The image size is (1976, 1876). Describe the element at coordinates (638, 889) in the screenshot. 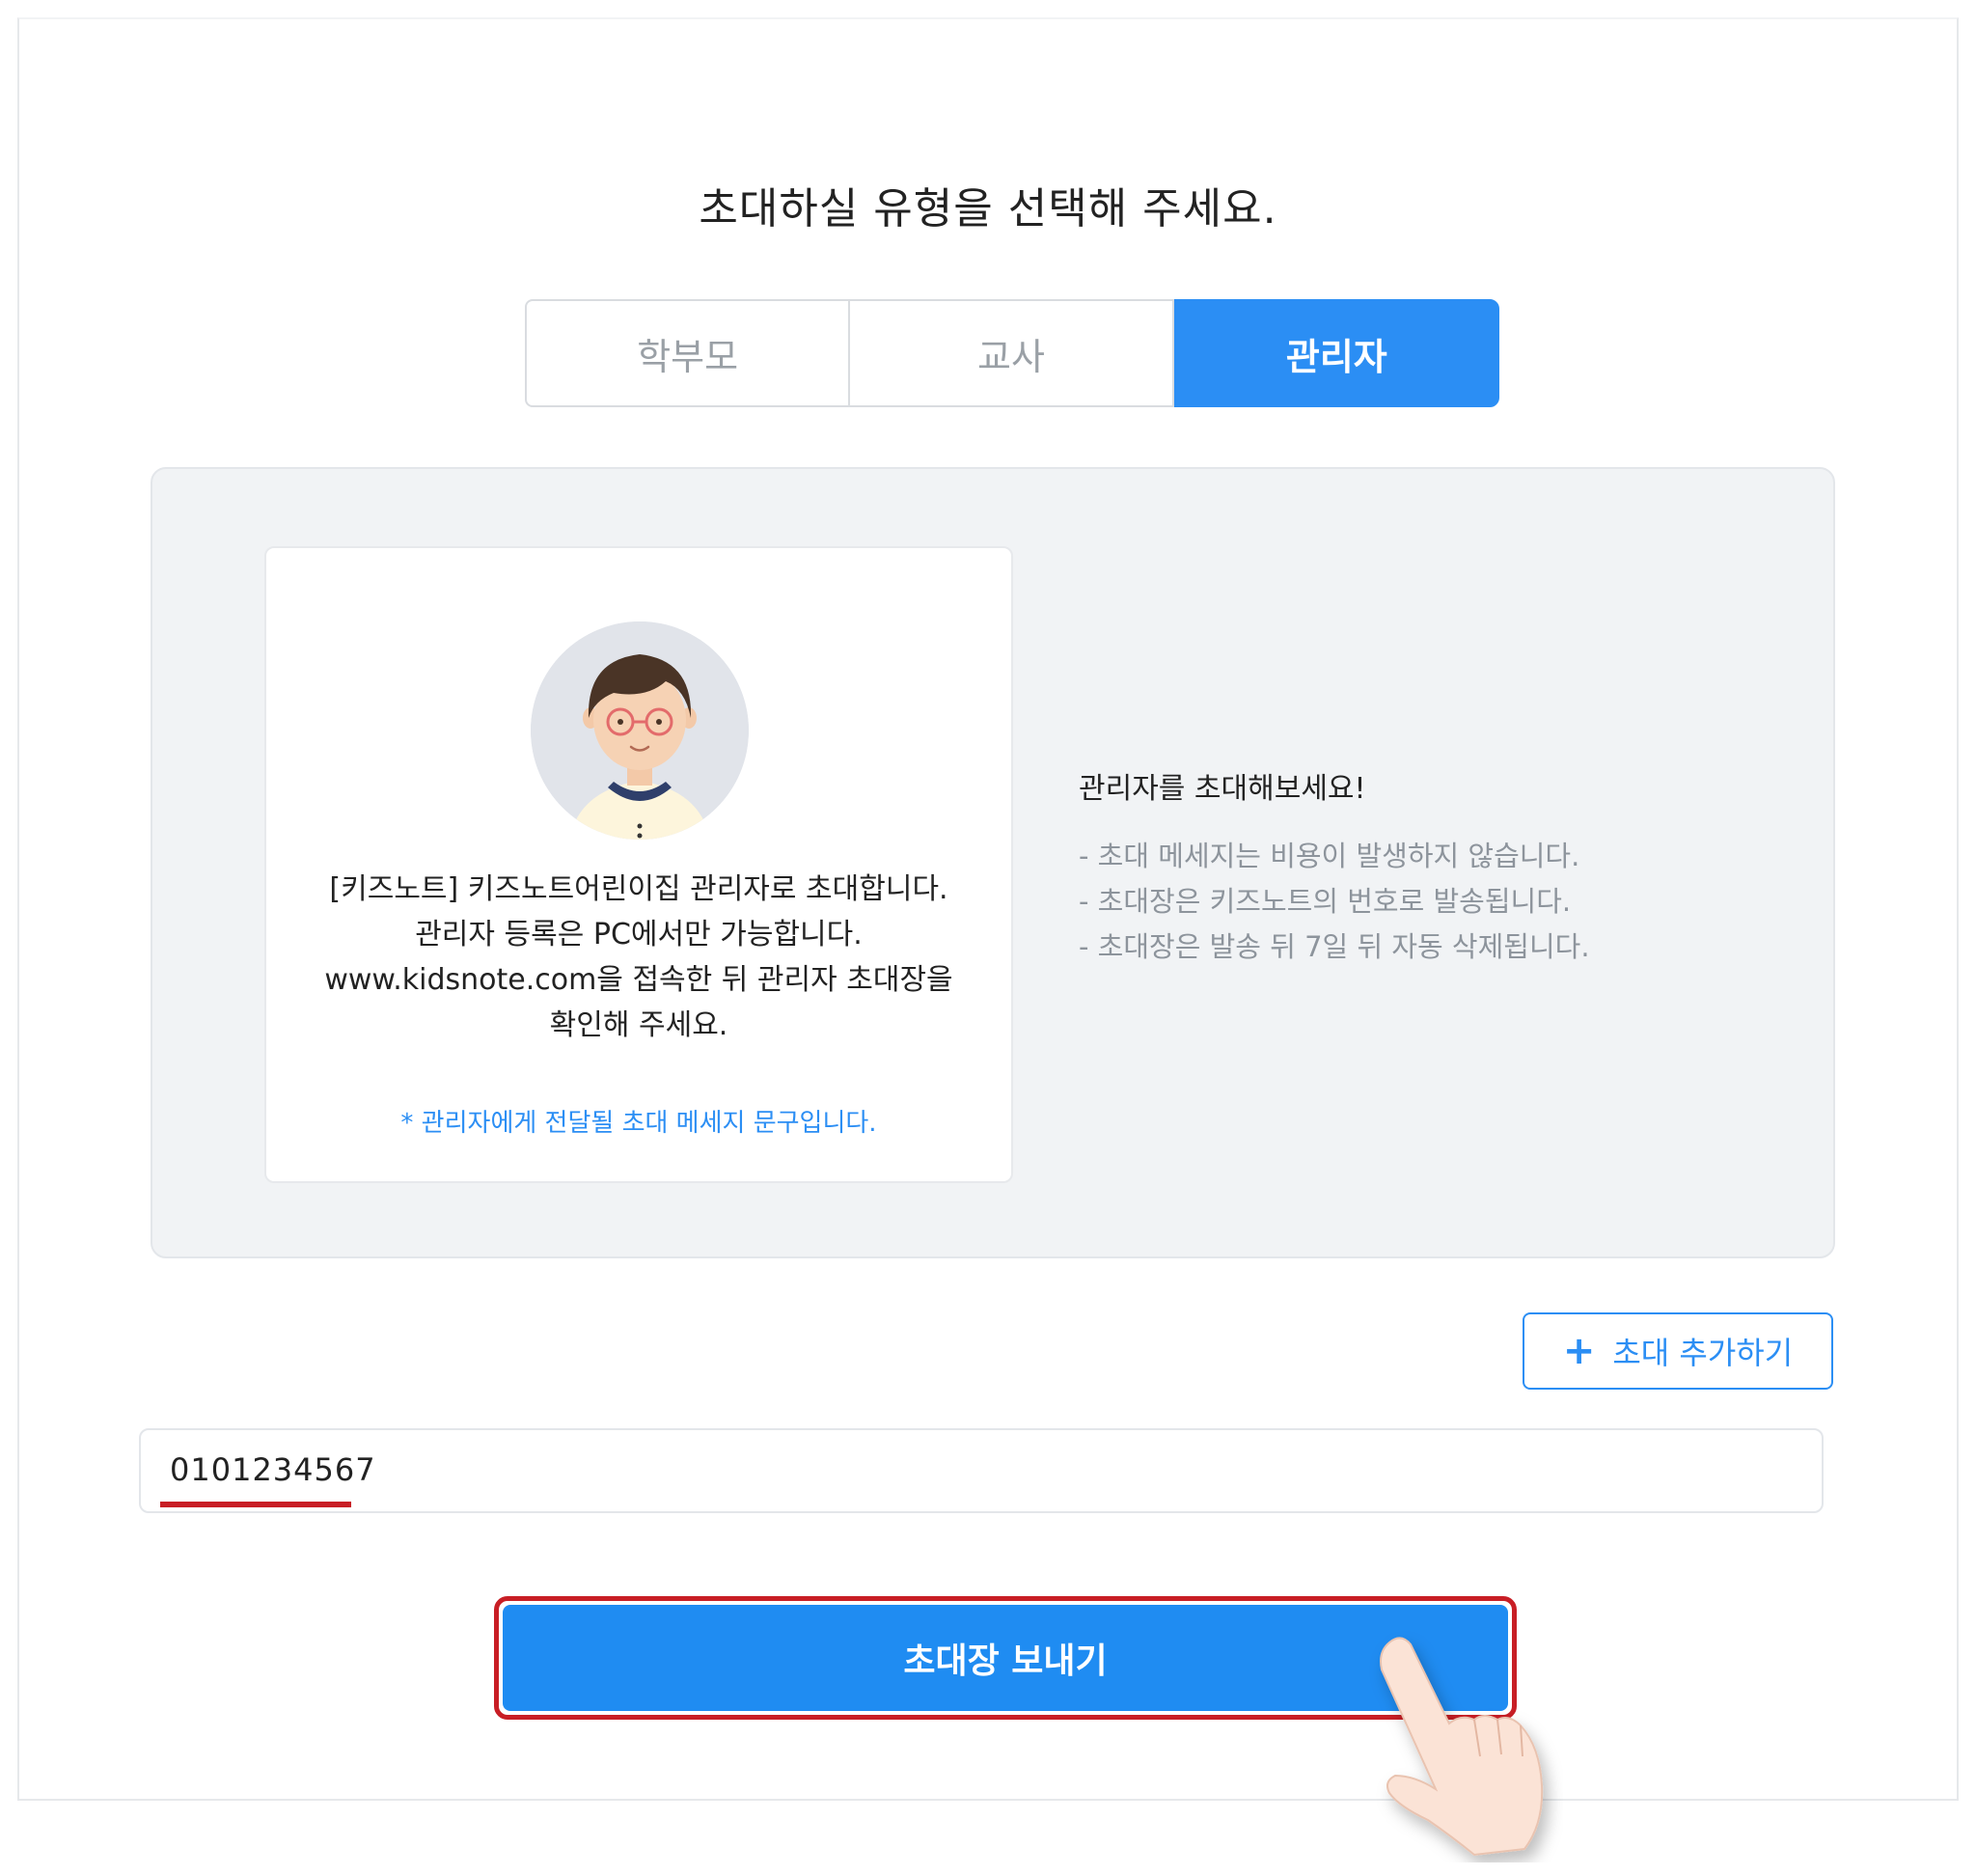

I see `invite-message-line: [키즈노트] 키즈노트어린이집 관리자로 초대합니다.` at that location.